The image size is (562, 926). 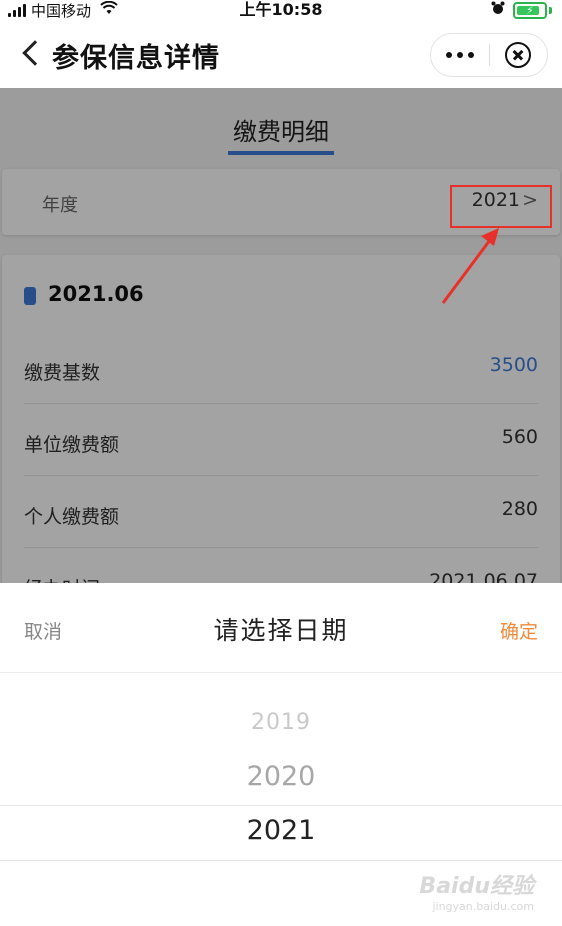 What do you see at coordinates (476, 886) in the screenshot?
I see `watermark-logo: Baidu经验` at bounding box center [476, 886].